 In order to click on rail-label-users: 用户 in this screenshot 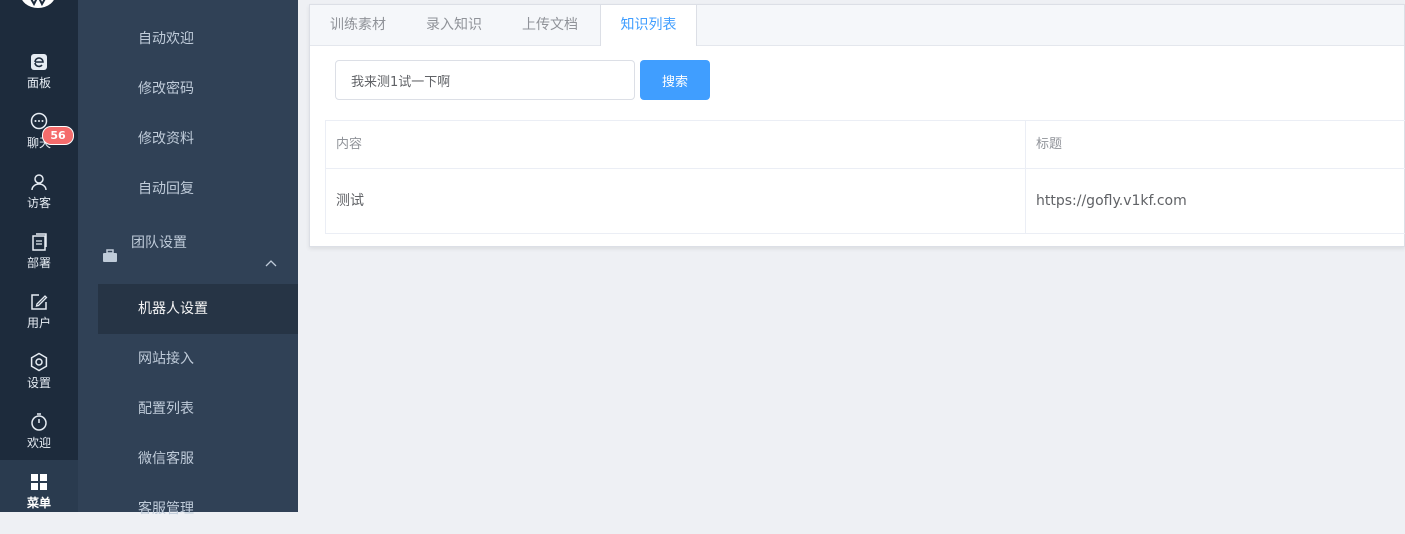, I will do `click(38, 323)`.